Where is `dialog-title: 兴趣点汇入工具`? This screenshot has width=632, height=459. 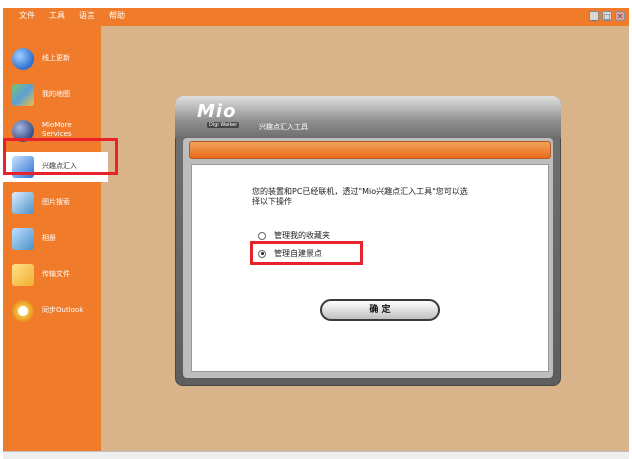 dialog-title: 兴趣点汇入工具 is located at coordinates (283, 127).